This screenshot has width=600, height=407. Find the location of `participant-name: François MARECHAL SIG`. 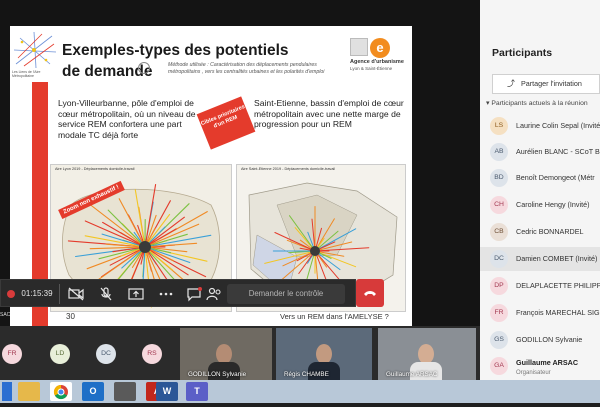

participant-name: François MARECHAL SIG is located at coordinates (558, 312).